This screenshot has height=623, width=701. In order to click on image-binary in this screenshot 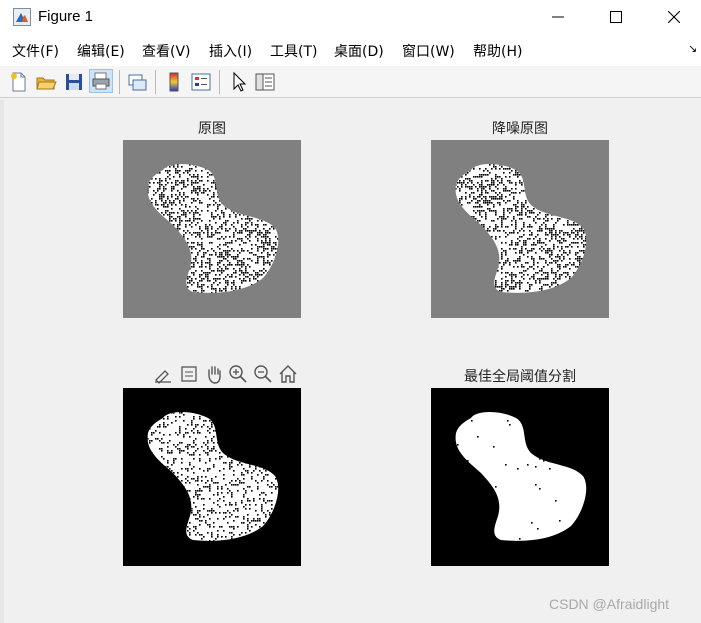, I will do `click(212, 477)`.